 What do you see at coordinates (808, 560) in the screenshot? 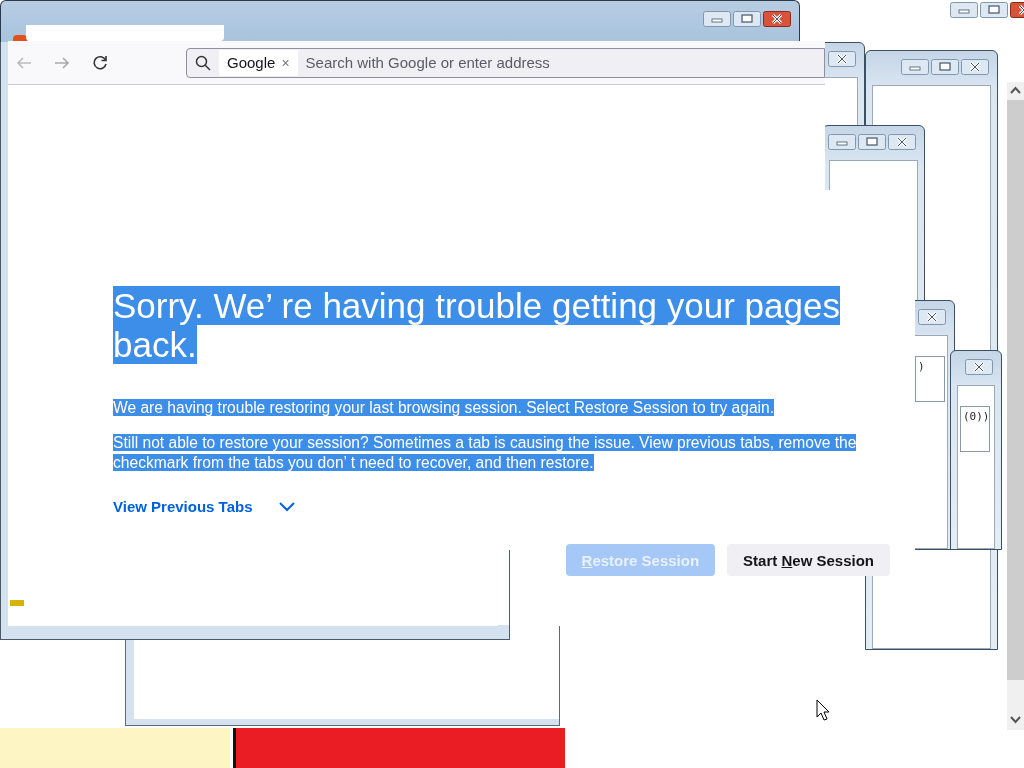
I see `start-new-session-button: Start New Session` at bounding box center [808, 560].